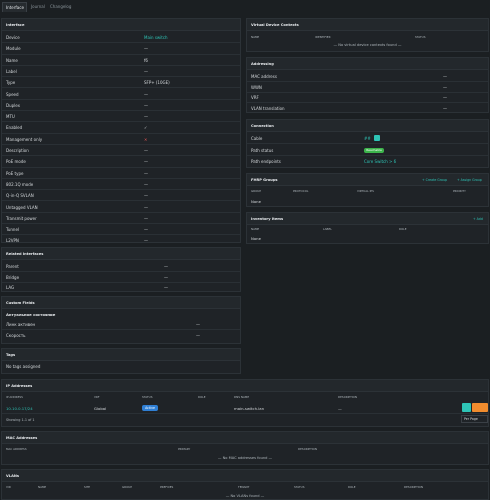  What do you see at coordinates (301, 191) in the screenshot?
I see `fhrp-col-protocol: Protocol` at bounding box center [301, 191].